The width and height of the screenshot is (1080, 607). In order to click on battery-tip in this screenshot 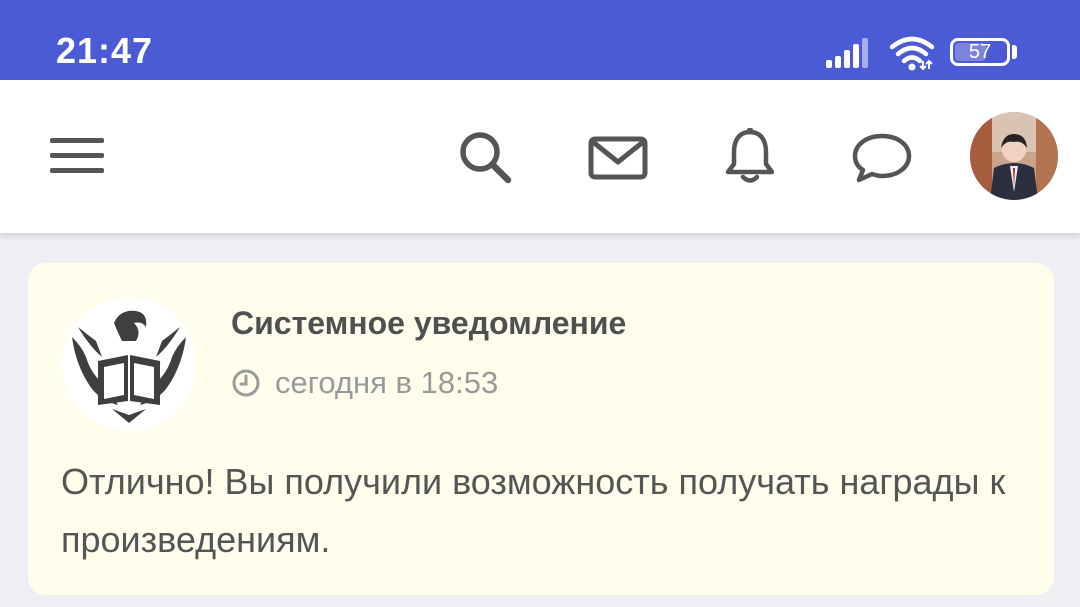, I will do `click(1014, 52)`.